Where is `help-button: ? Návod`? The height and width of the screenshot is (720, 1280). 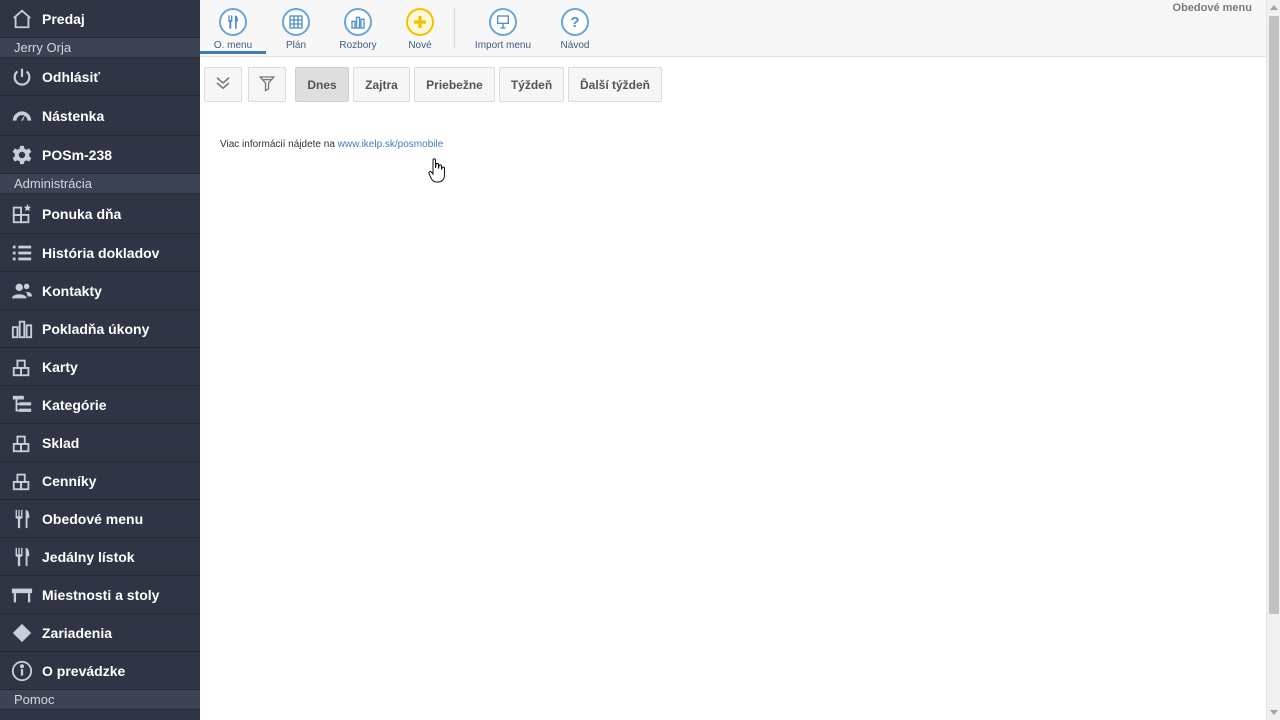
help-button: ? Návod is located at coordinates (575, 28).